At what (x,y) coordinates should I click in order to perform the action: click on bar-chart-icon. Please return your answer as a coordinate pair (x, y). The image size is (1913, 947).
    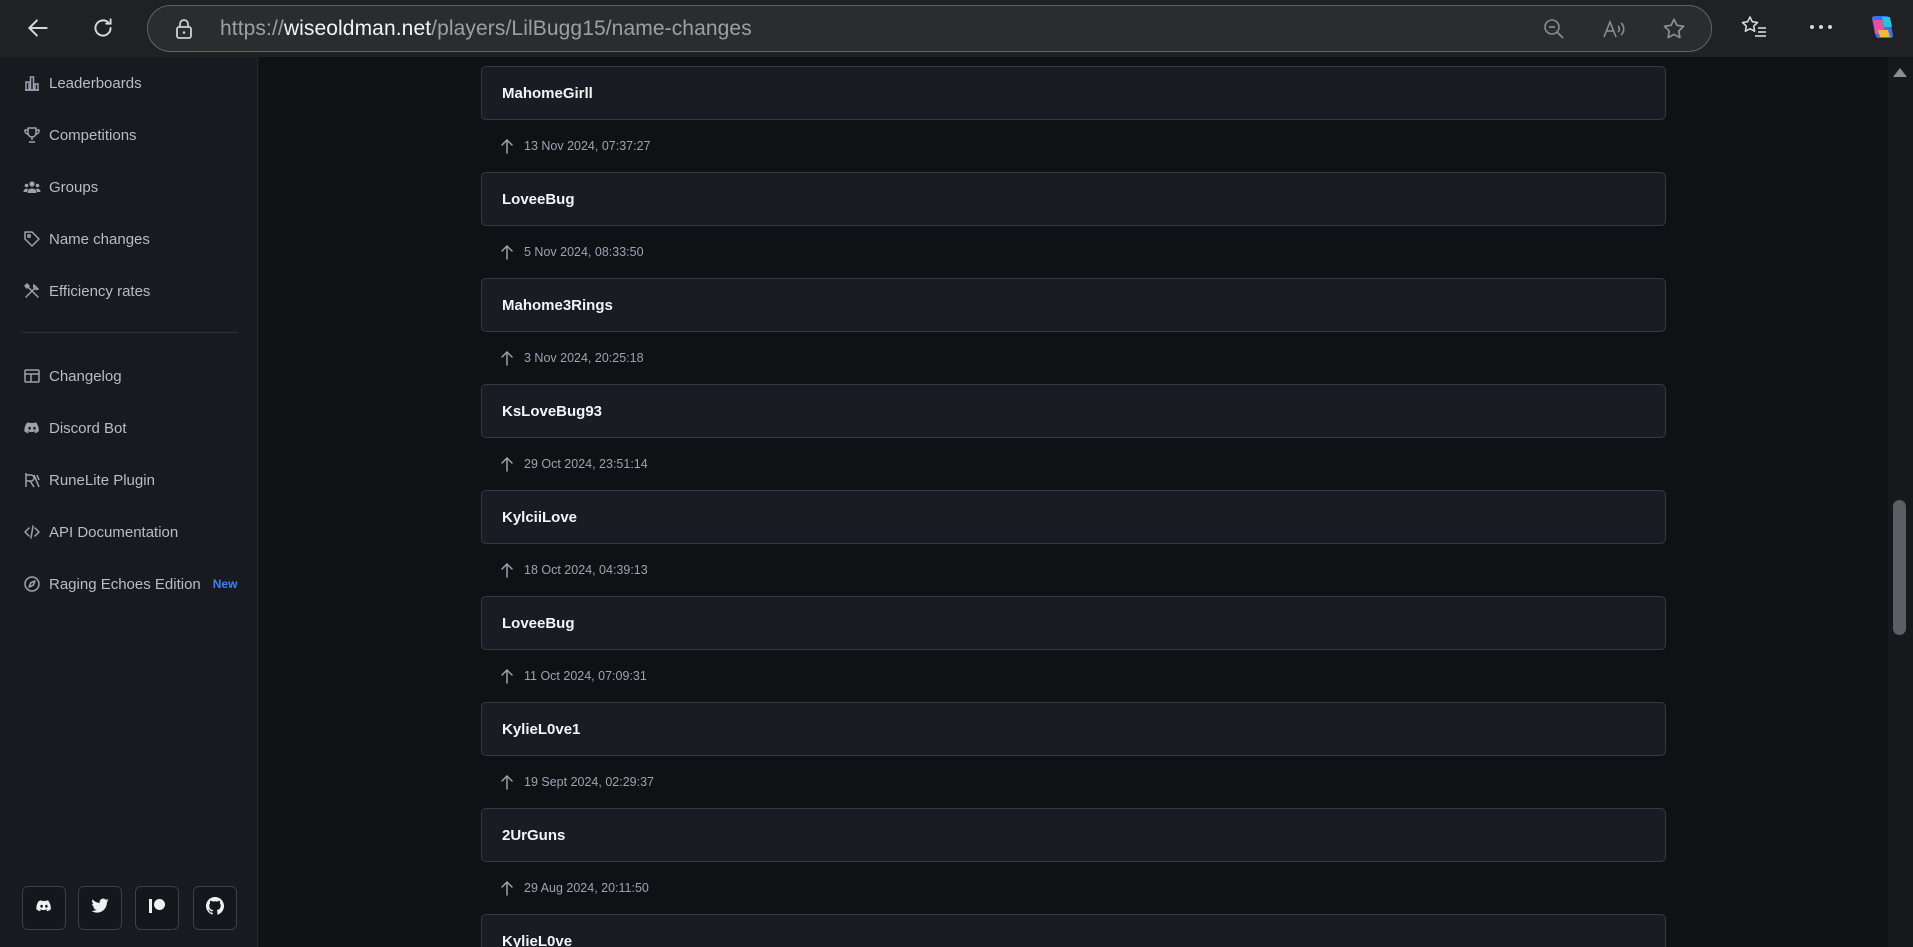
    Looking at the image, I should click on (32, 83).